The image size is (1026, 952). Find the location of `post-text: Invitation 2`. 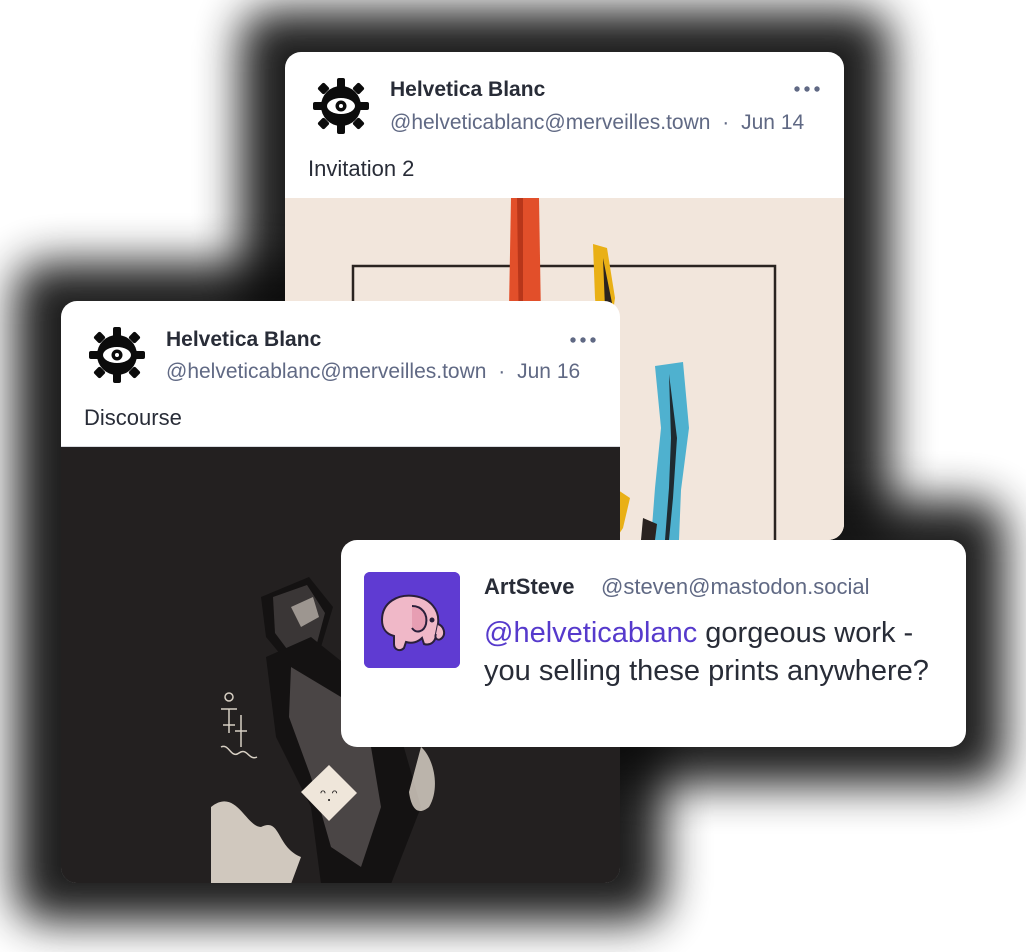

post-text: Invitation 2 is located at coordinates (361, 168).